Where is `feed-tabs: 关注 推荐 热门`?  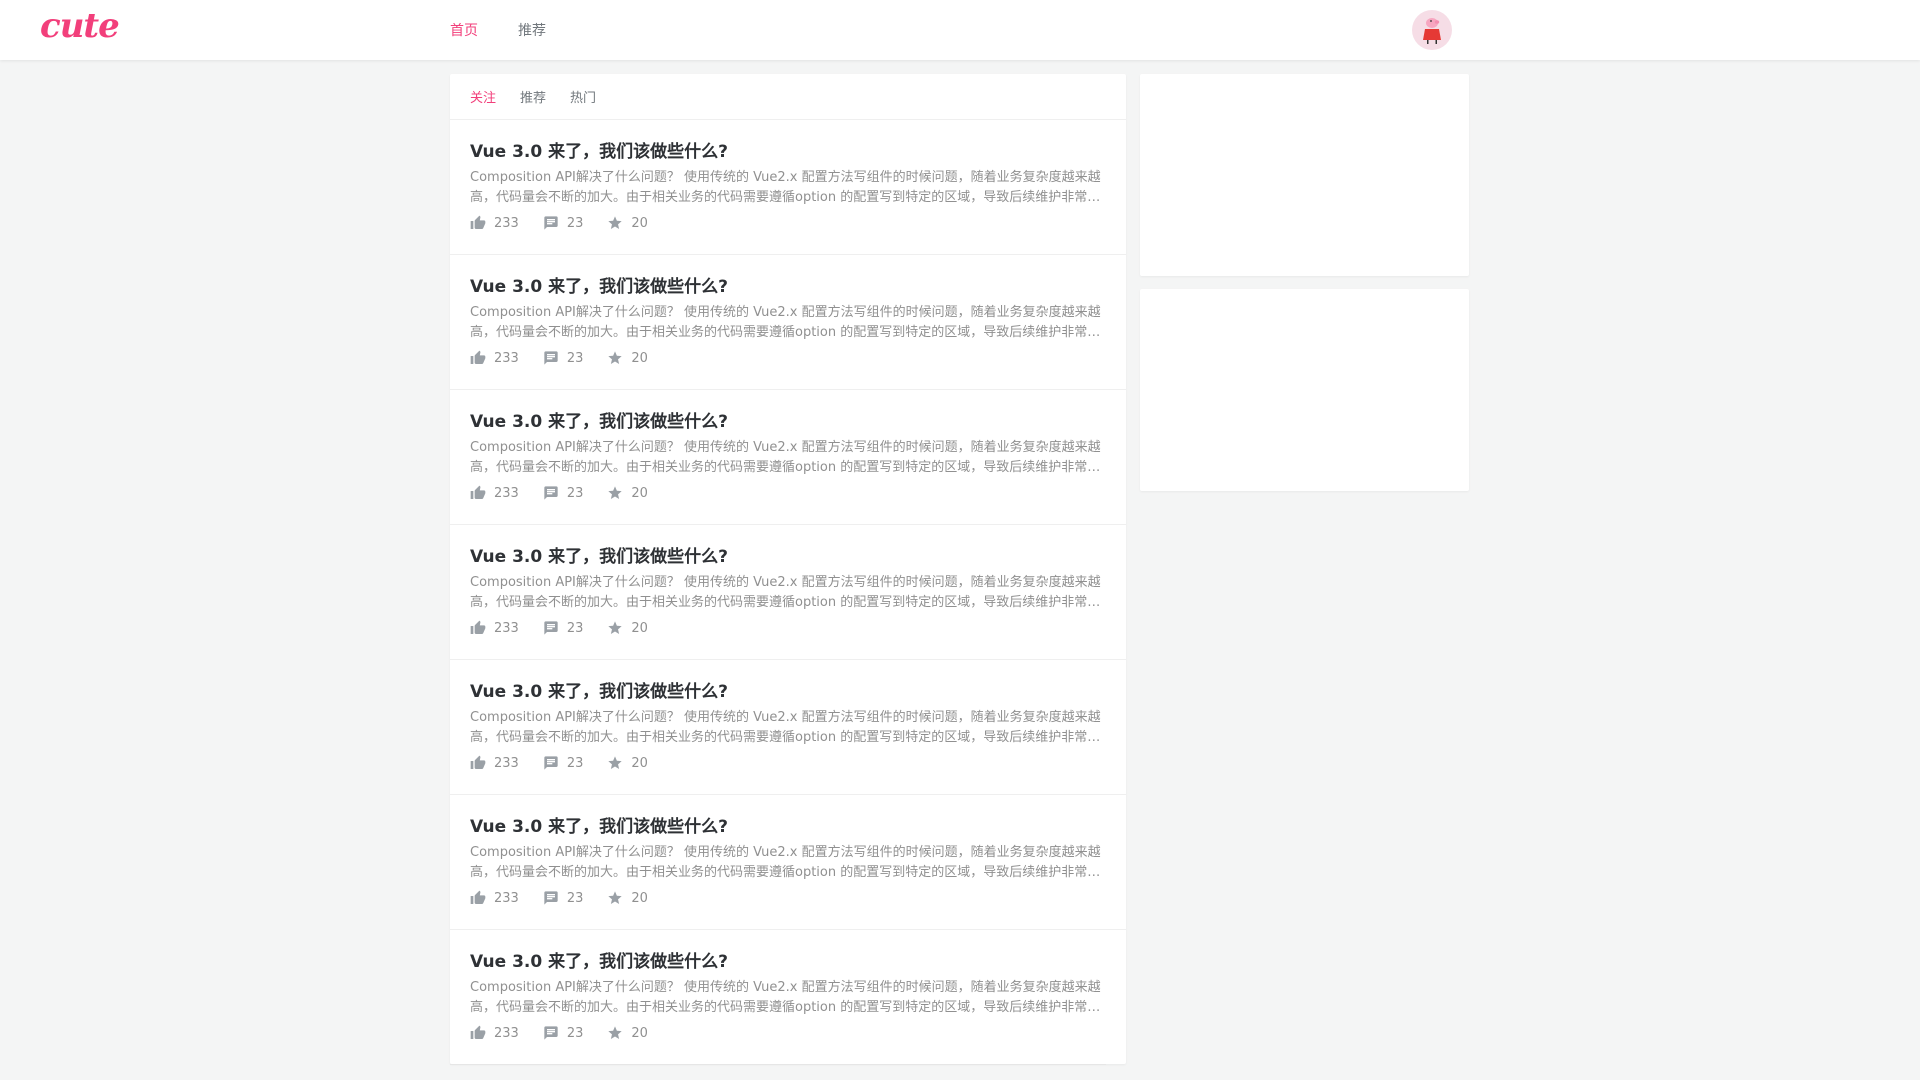 feed-tabs: 关注 推荐 热门 is located at coordinates (788, 97).